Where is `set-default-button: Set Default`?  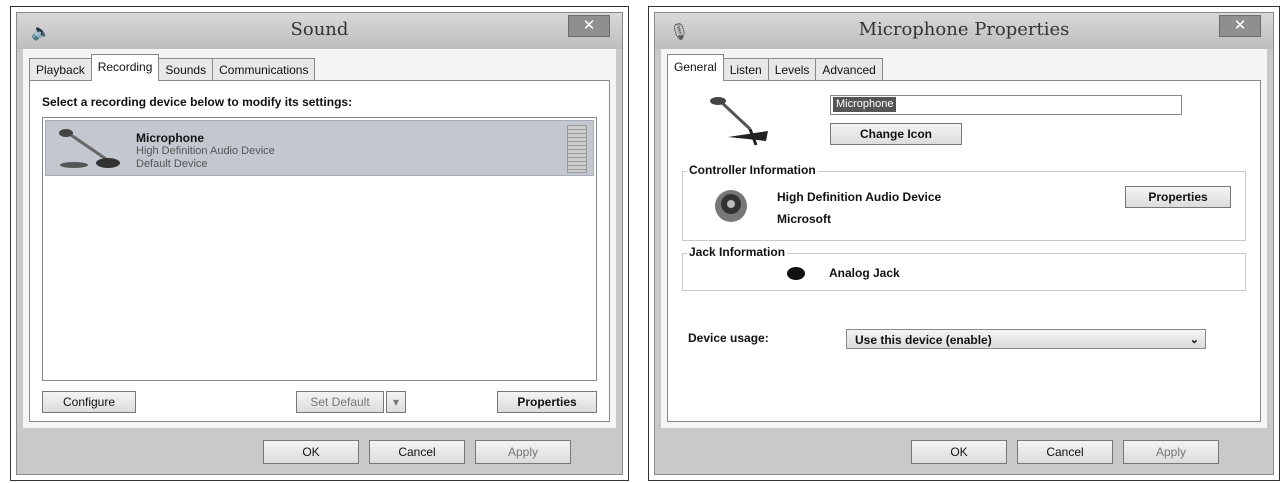 set-default-button: Set Default is located at coordinates (340, 402).